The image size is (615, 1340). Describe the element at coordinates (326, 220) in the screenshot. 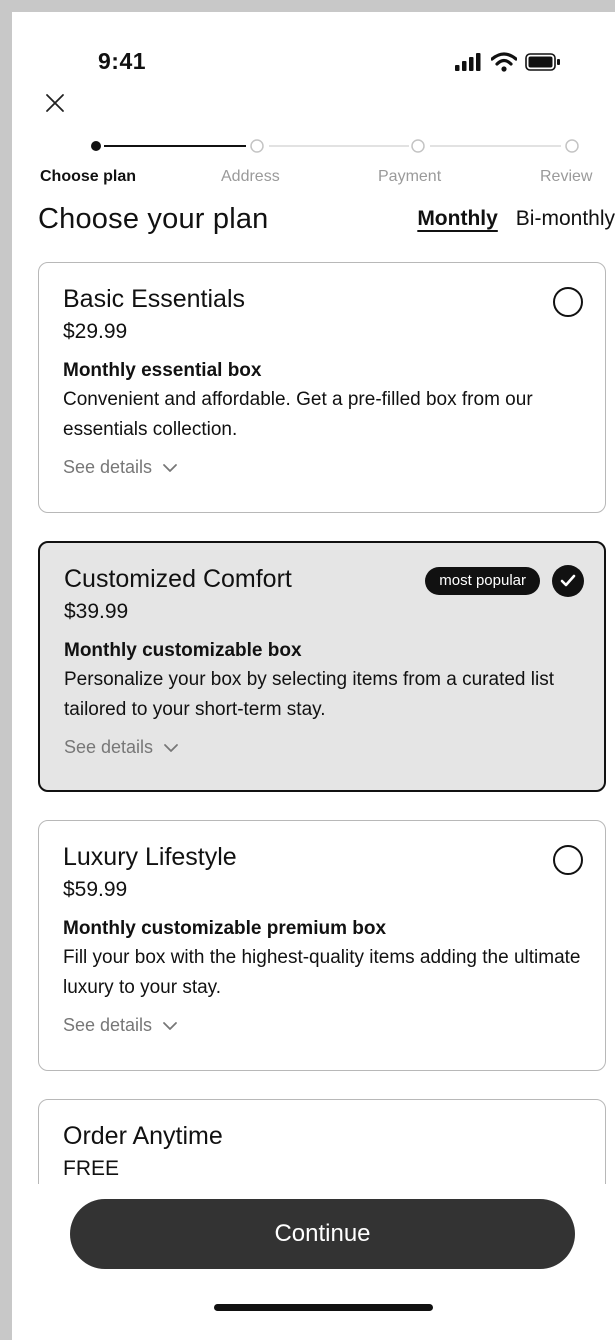

I see `heading-row: Choose your plan Monthly Bi-monthly` at that location.